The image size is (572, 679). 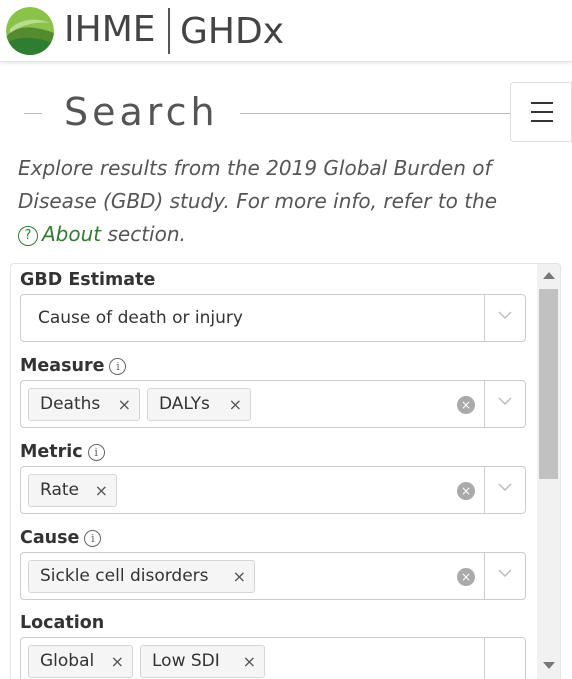 I want to click on location-select: Global × Low SDI ×, so click(x=273, y=658).